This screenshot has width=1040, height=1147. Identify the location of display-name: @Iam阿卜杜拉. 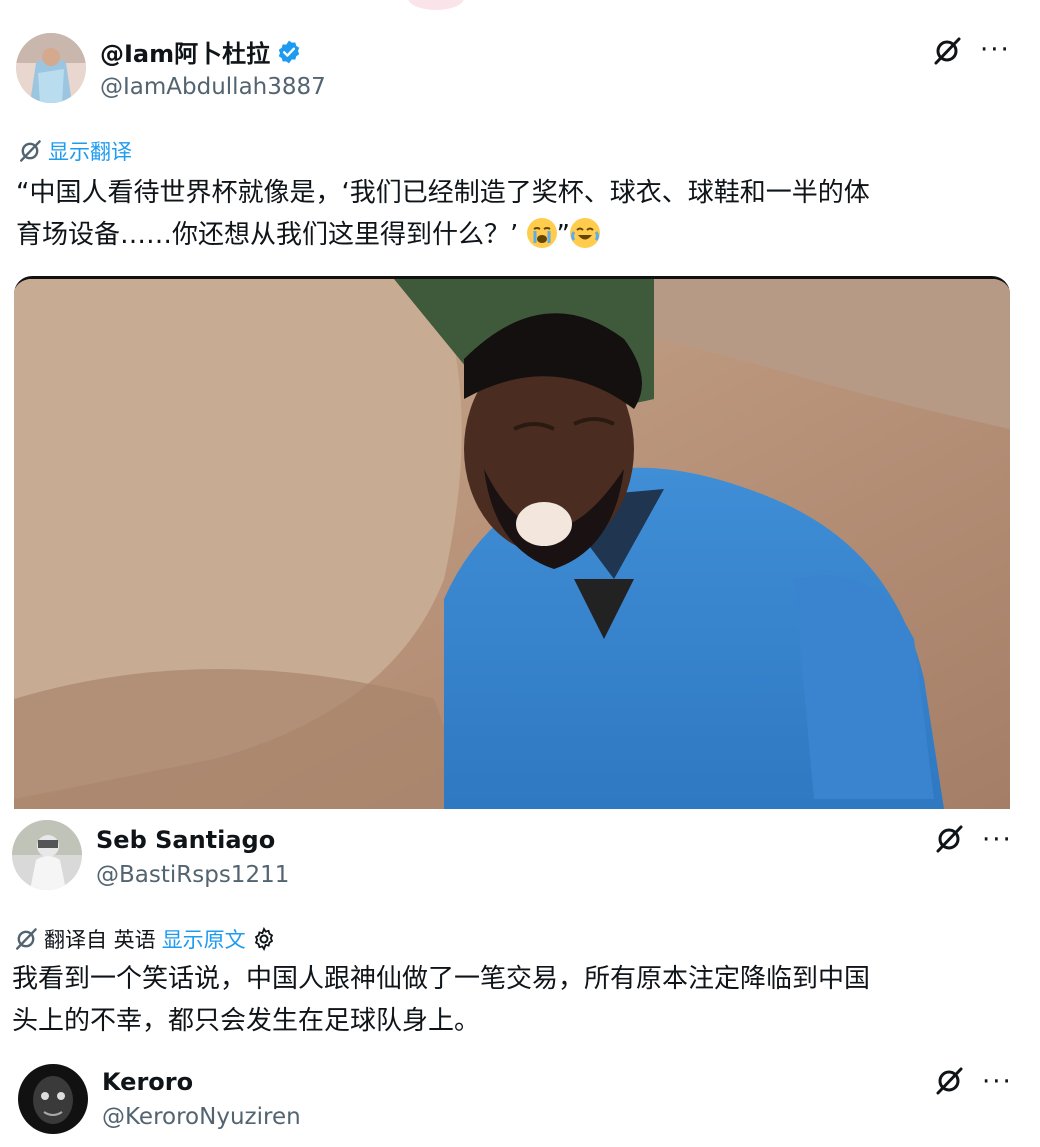
(201, 51).